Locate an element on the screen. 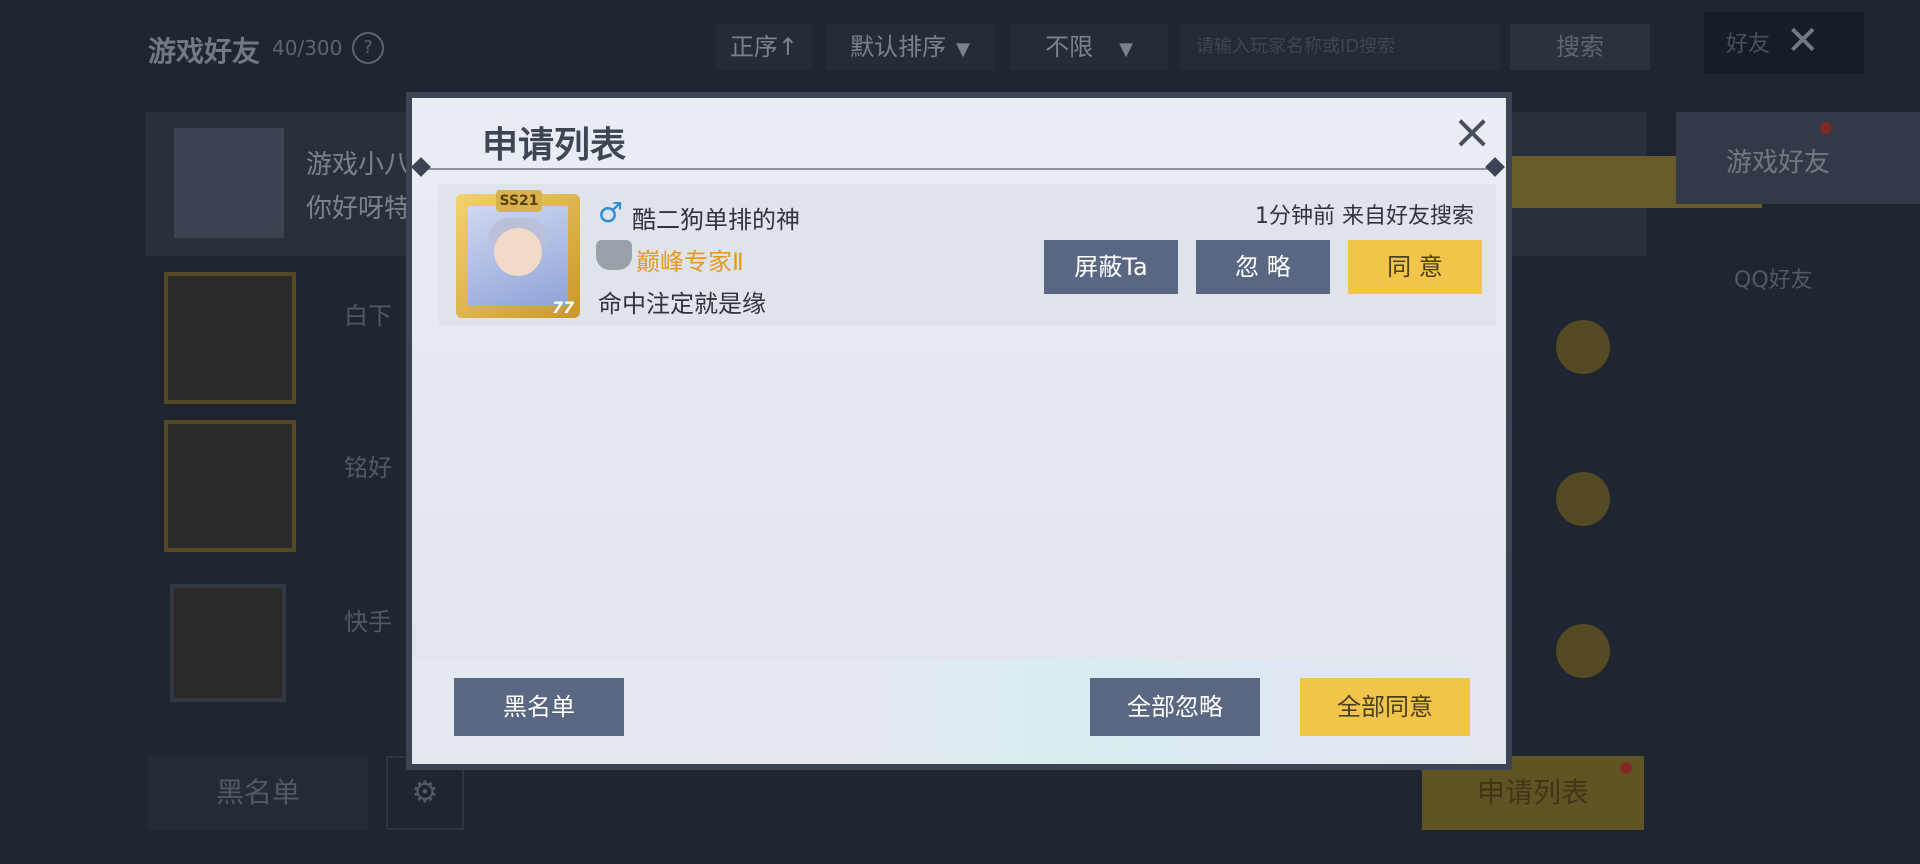 The height and width of the screenshot is (864, 1920). ignore-all-button: 全部忽略 is located at coordinates (1175, 707).